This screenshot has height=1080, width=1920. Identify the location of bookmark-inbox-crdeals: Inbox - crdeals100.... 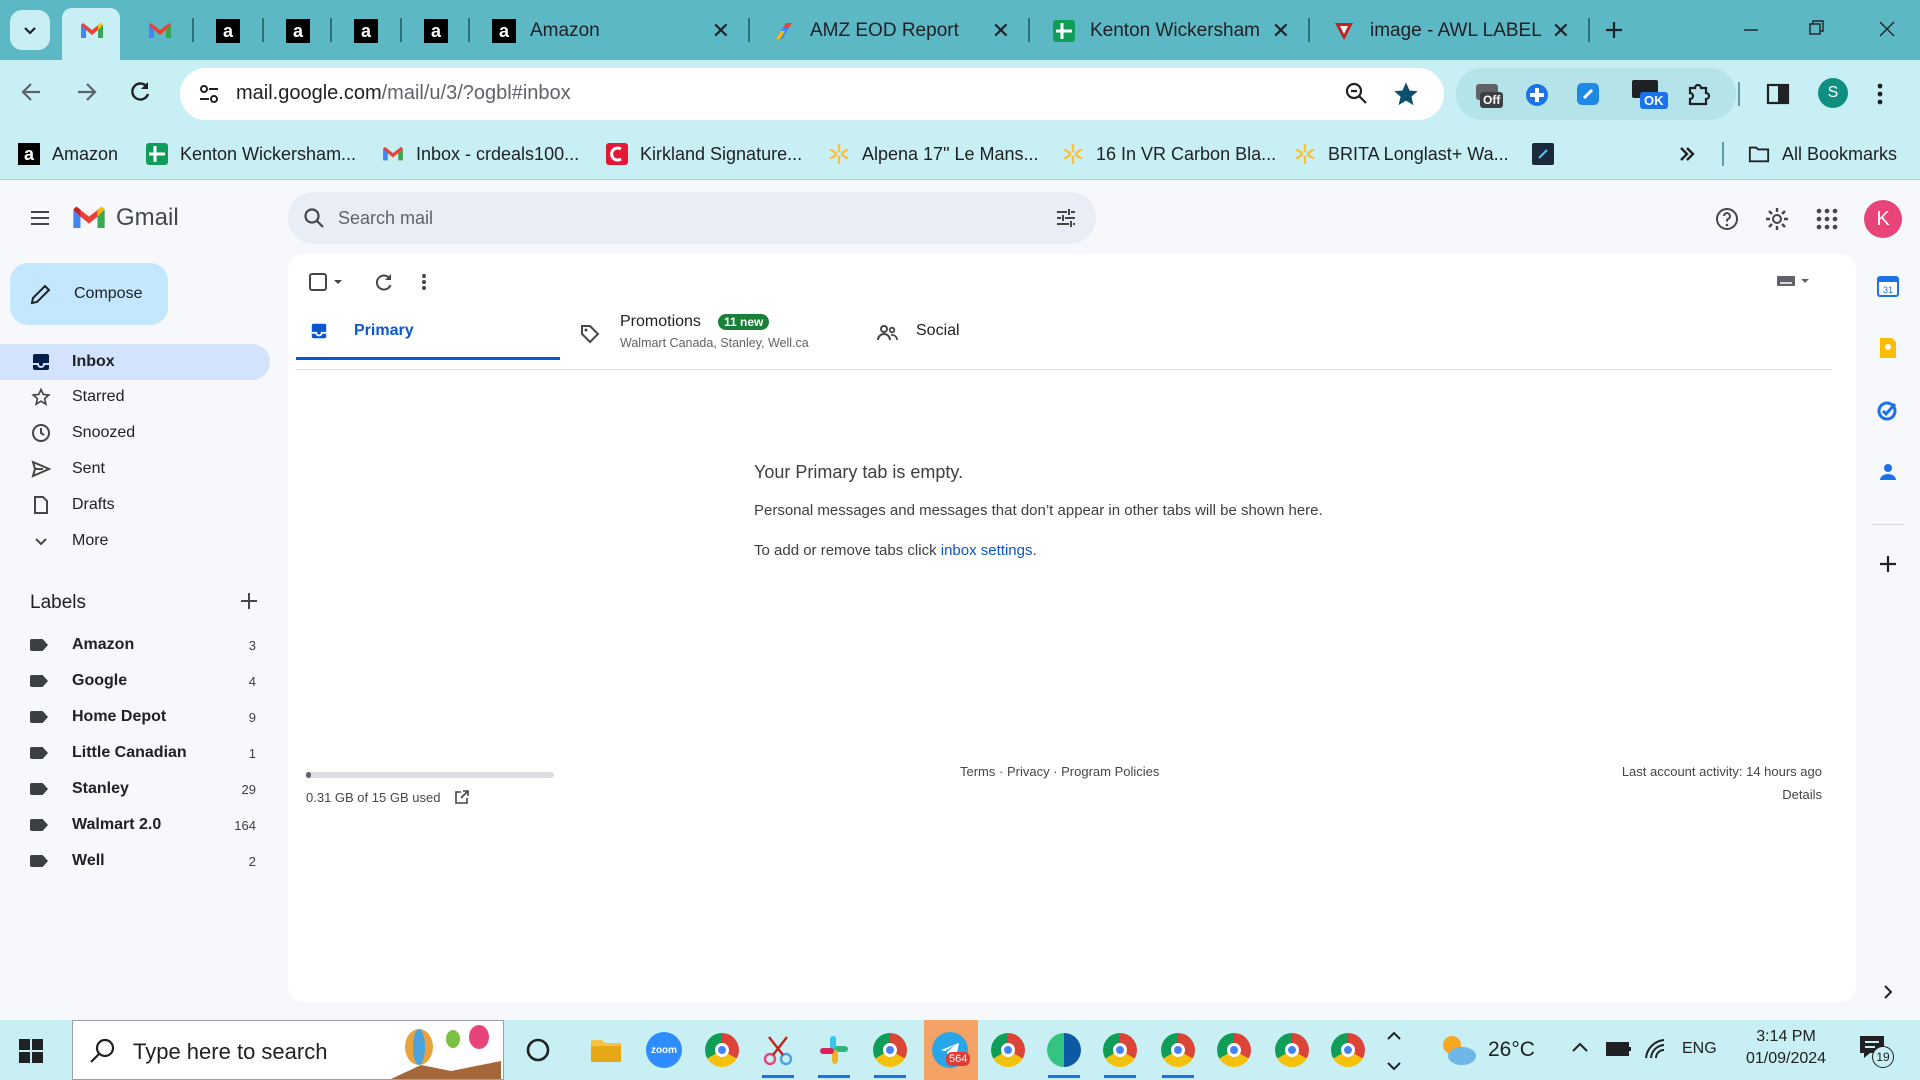
(480, 154).